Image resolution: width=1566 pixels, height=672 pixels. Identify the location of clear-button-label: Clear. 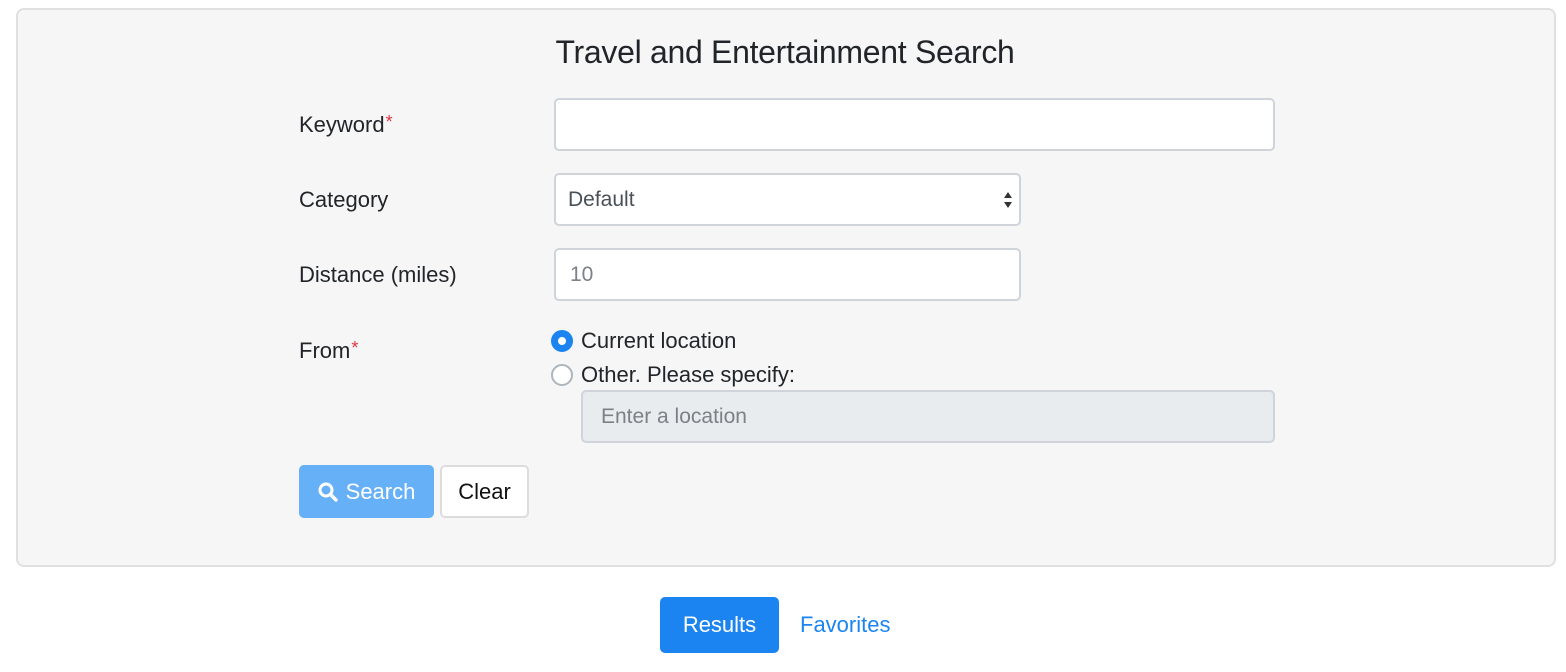
(484, 491).